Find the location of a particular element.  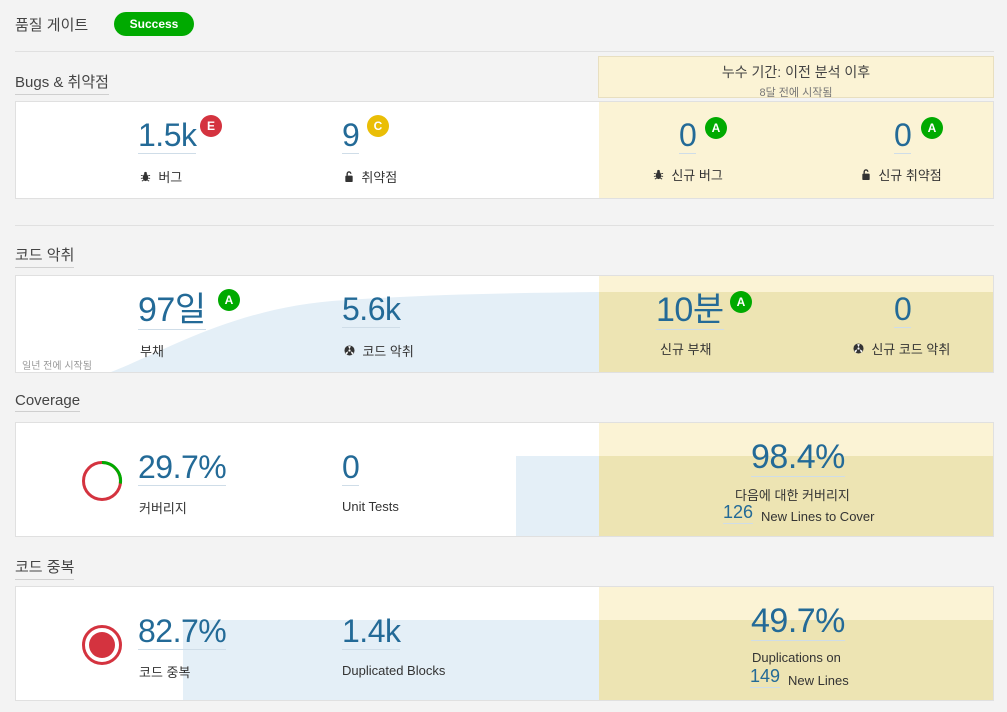

leak-period-header: 누수 기간: 이전 분석 이후 8달 전에 시작됨 is located at coordinates (796, 77).